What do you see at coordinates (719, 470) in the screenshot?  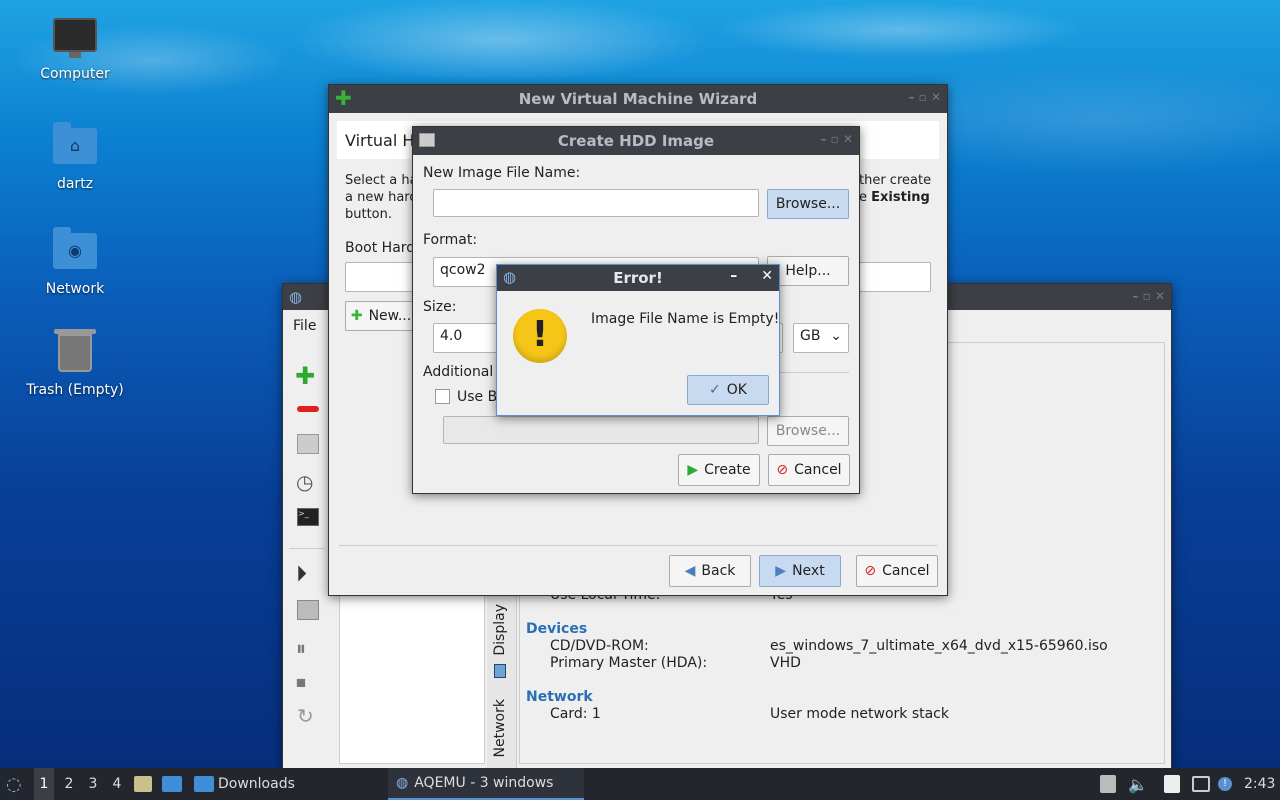 I see `create-button: ▶ Create` at bounding box center [719, 470].